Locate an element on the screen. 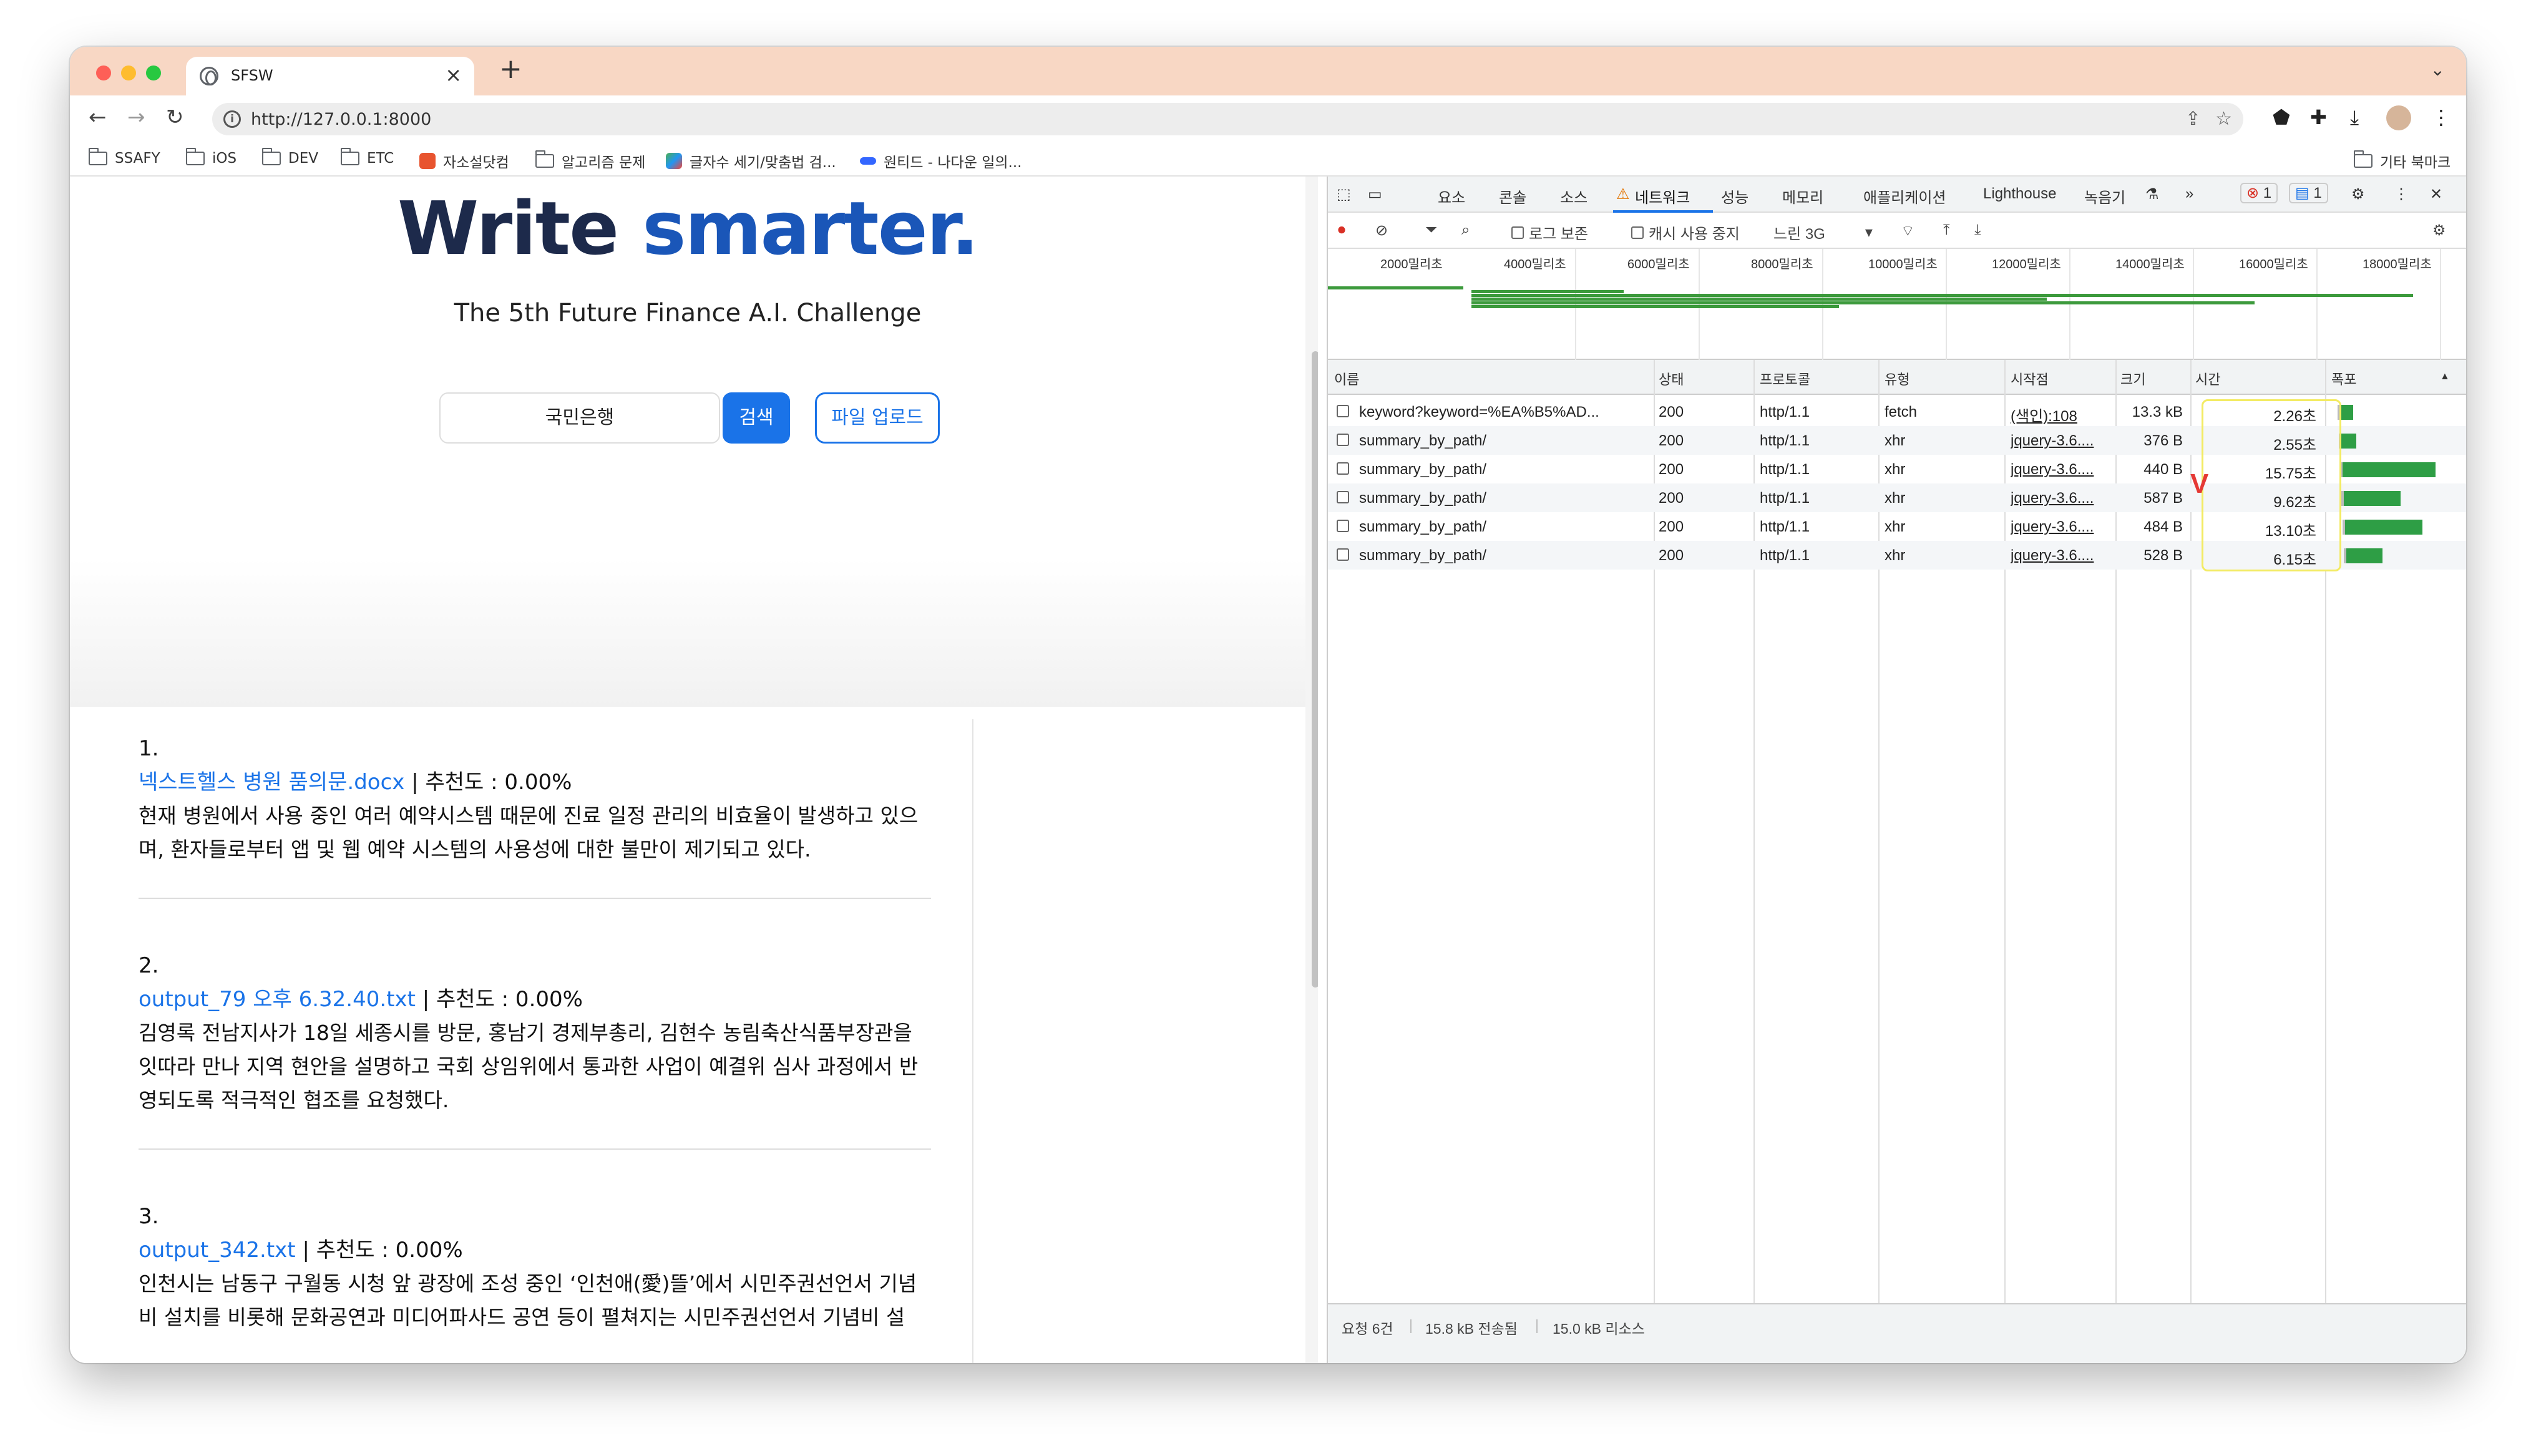  tab-memory: 메모리 is located at coordinates (1802, 196).